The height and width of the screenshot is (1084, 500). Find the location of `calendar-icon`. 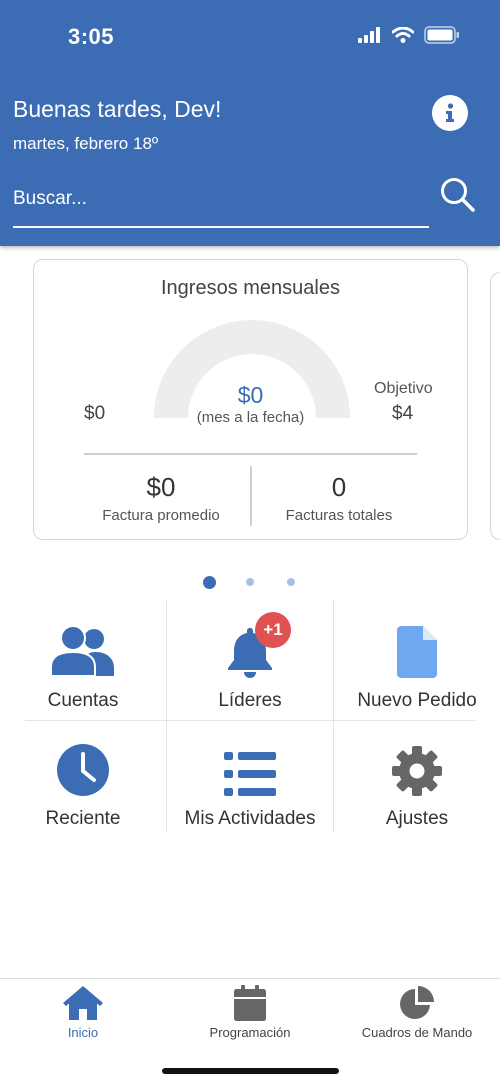

calendar-icon is located at coordinates (250, 1003).